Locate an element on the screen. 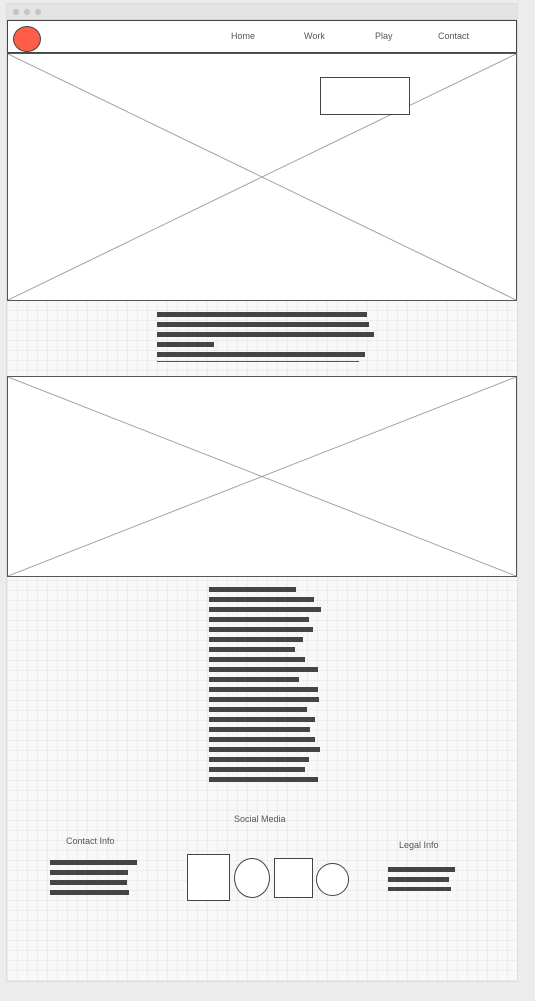 This screenshot has width=535, height=1001. window-titlebar is located at coordinates (262, 12).